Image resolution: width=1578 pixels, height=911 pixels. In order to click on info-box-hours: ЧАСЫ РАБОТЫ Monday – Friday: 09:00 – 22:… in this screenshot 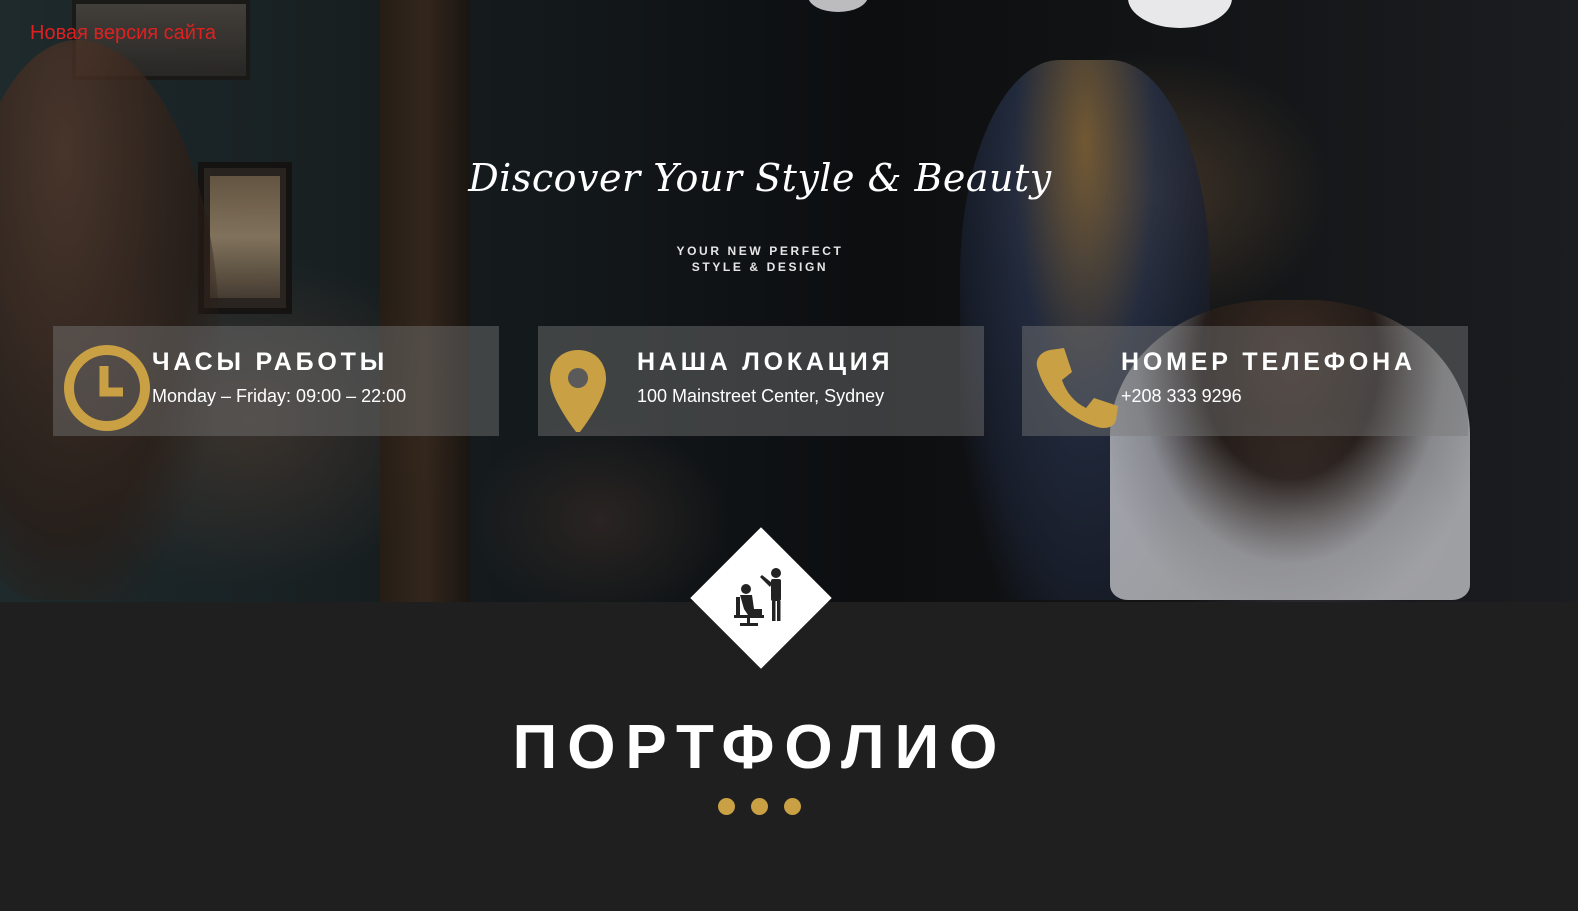, I will do `click(276, 381)`.